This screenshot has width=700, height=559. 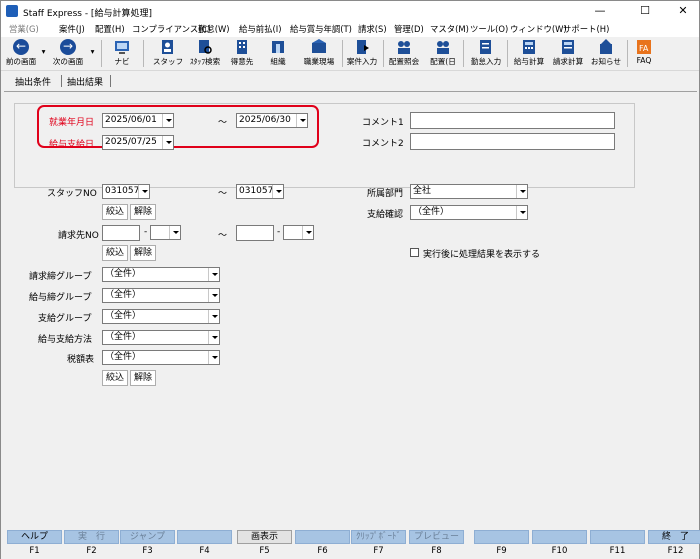 I want to click on fkey-f7-button: ｸﾘｯﾌﾟﾎﾞｰﾄﾞ, so click(x=378, y=537).